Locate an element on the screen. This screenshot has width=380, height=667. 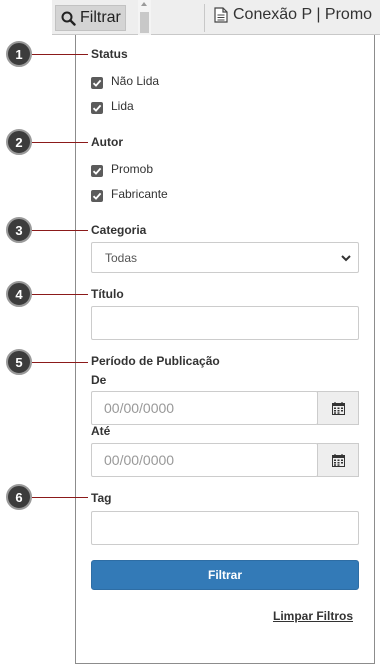
from-label: De is located at coordinates (99, 380).